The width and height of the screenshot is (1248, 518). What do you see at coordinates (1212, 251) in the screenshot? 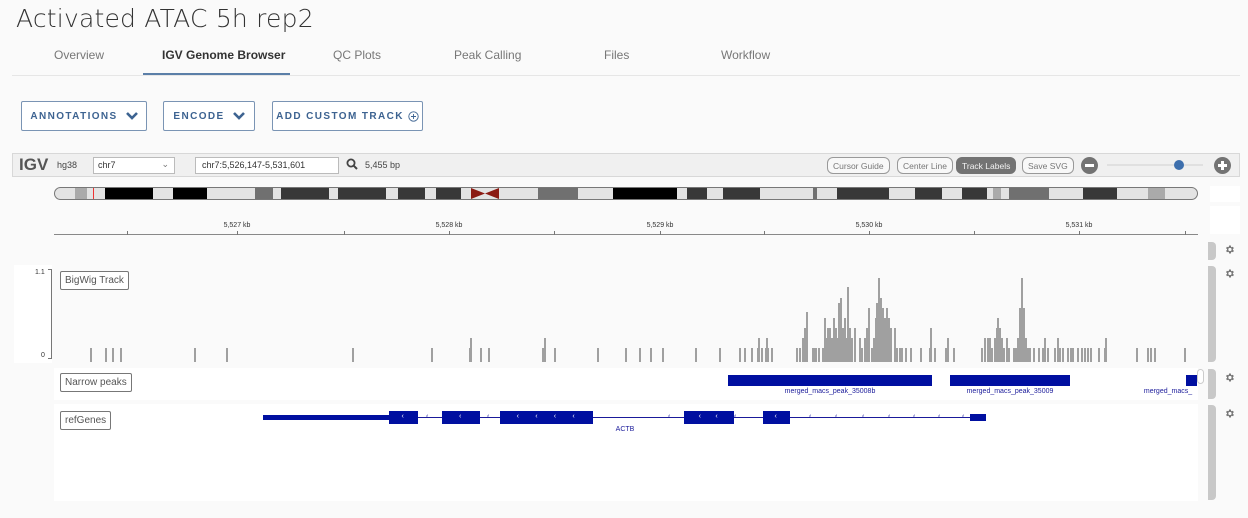
I see `ruler-scrollbar` at bounding box center [1212, 251].